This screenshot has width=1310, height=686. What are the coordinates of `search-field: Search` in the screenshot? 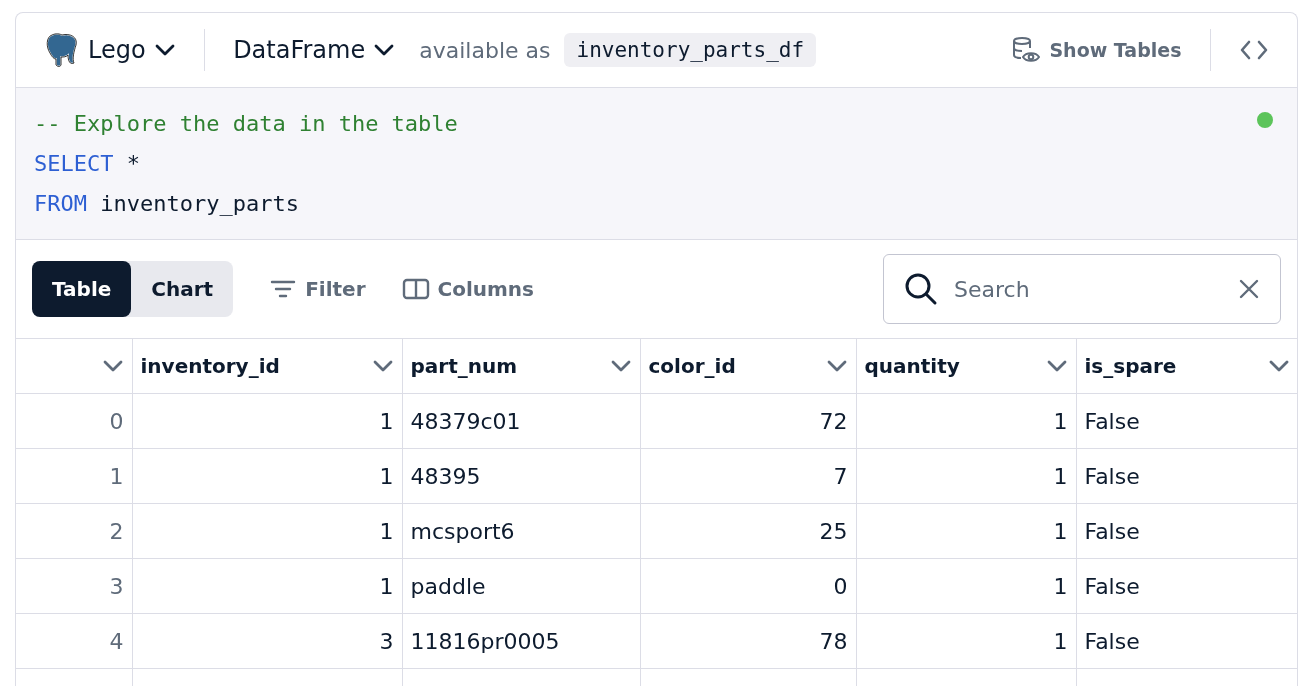 It's located at (1082, 289).